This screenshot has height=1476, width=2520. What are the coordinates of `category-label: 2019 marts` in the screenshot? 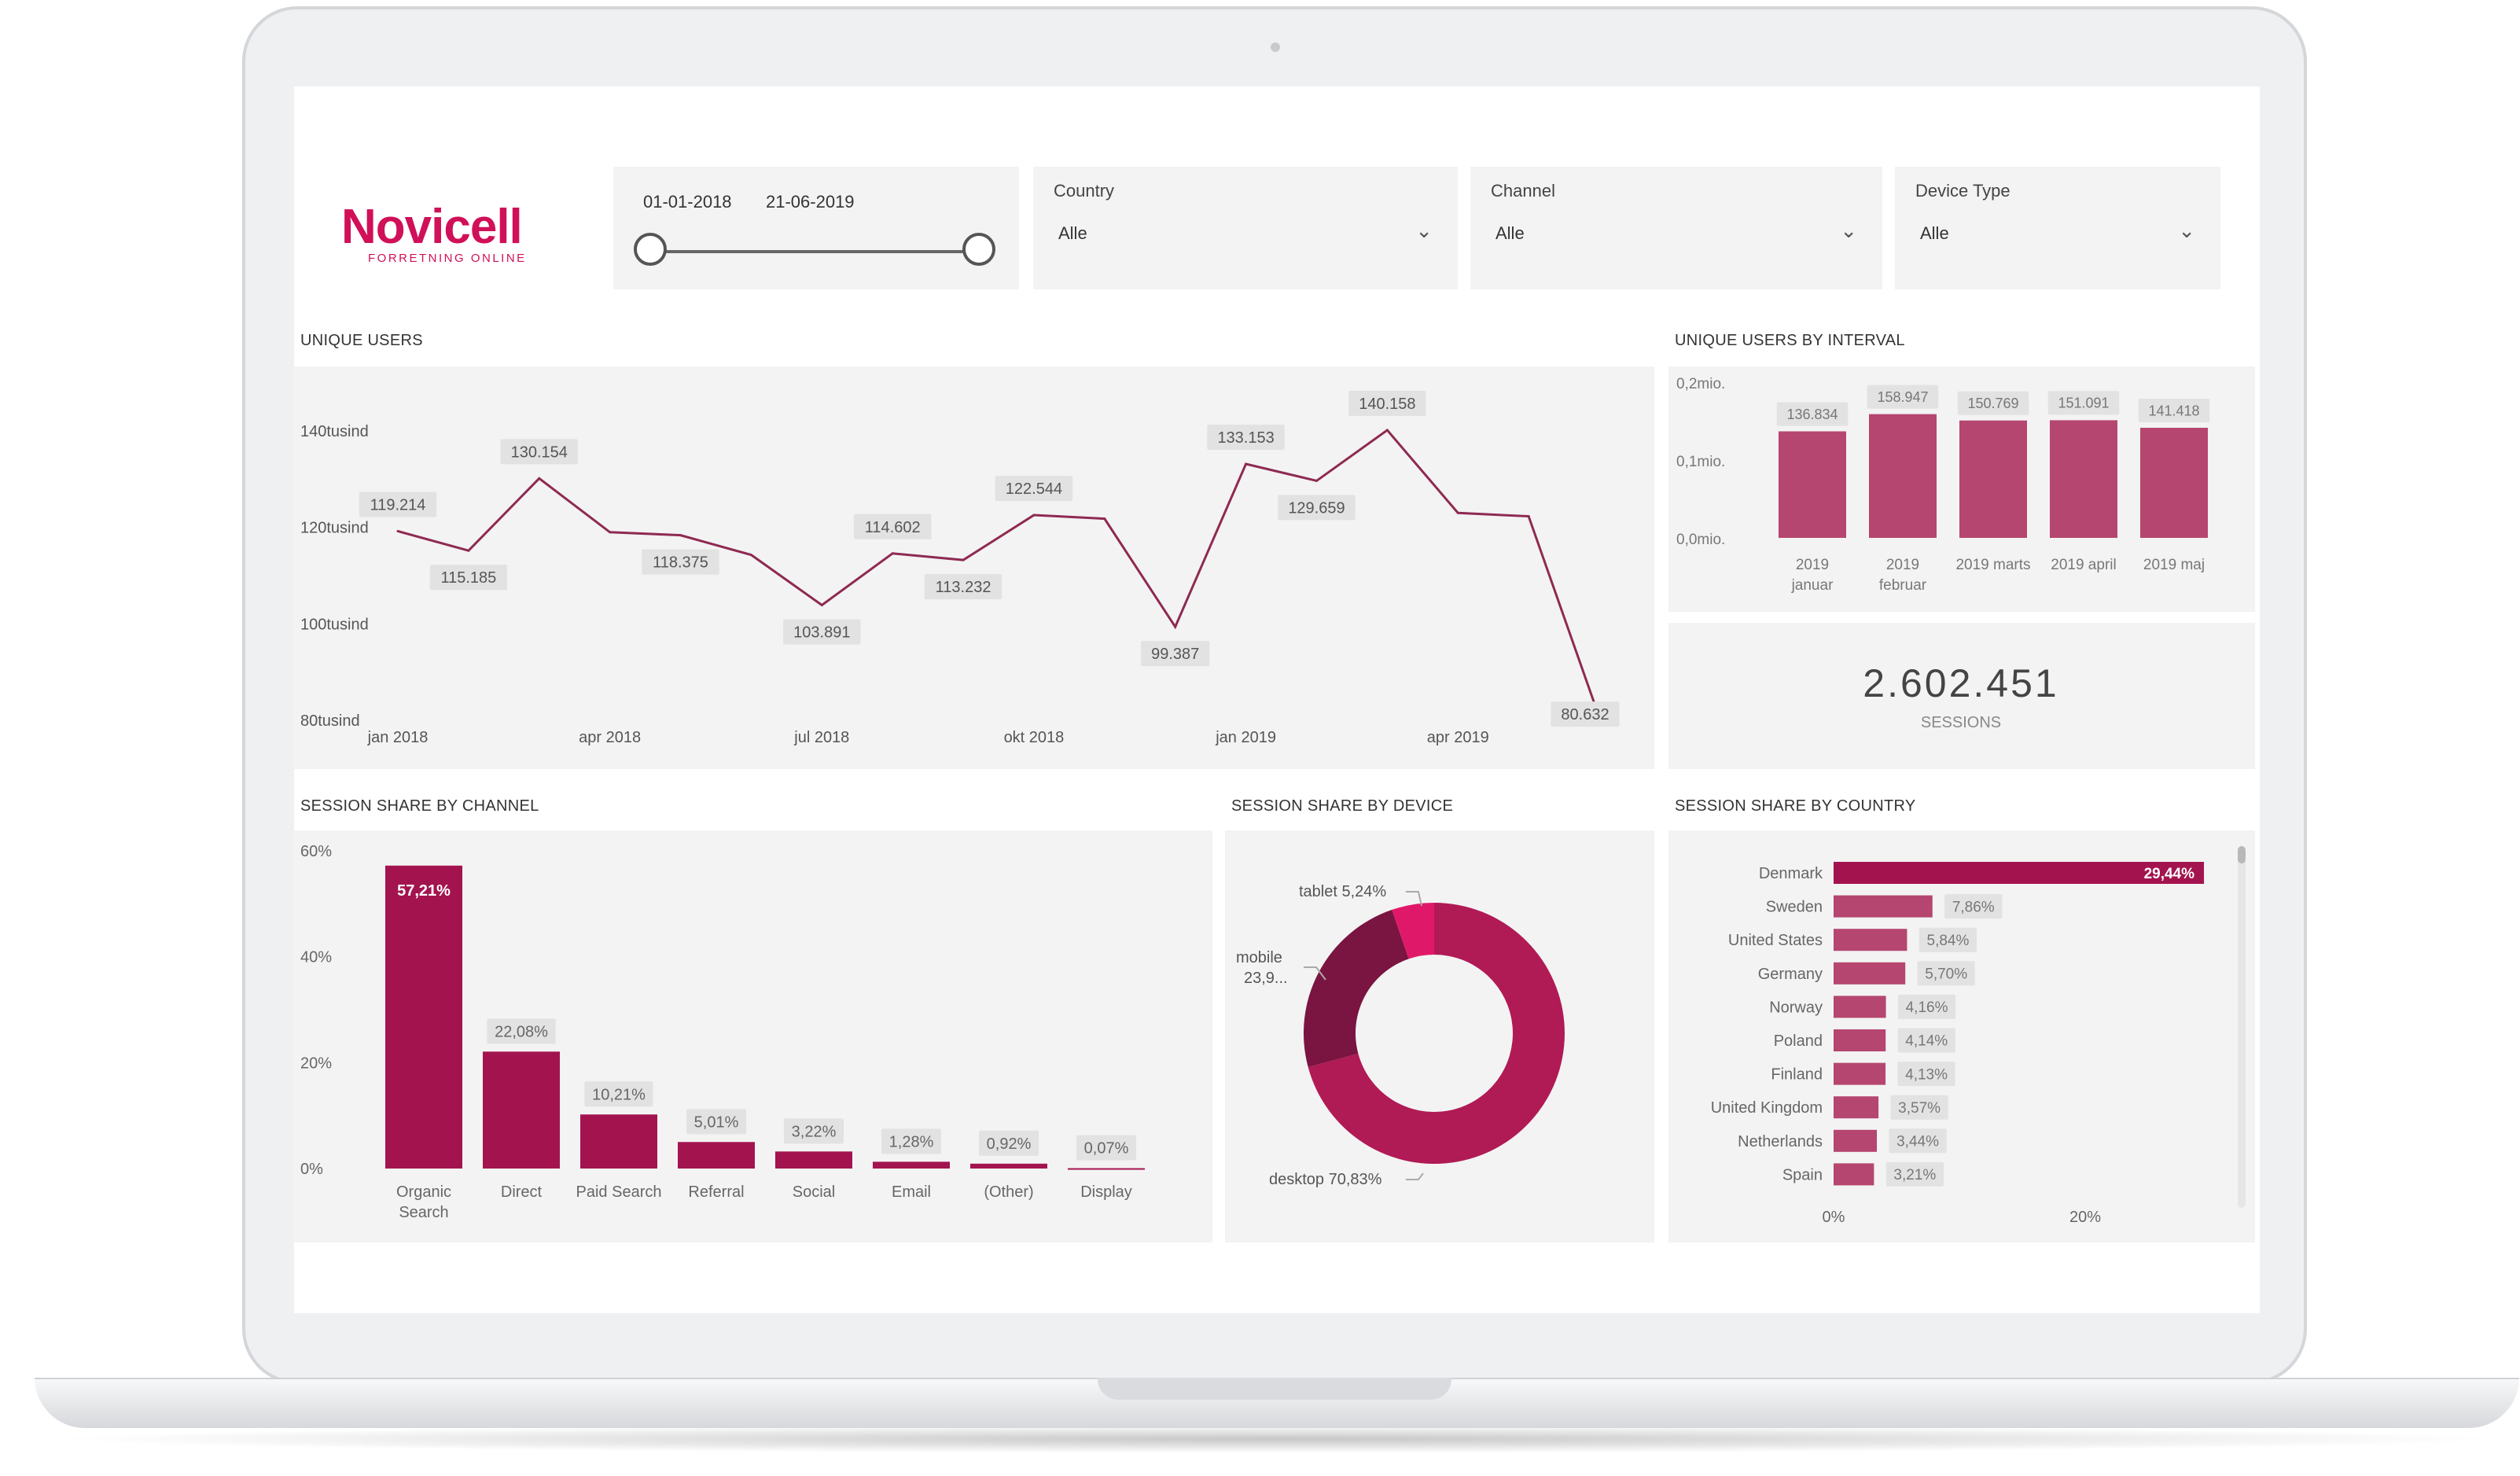 It's located at (1992, 565).